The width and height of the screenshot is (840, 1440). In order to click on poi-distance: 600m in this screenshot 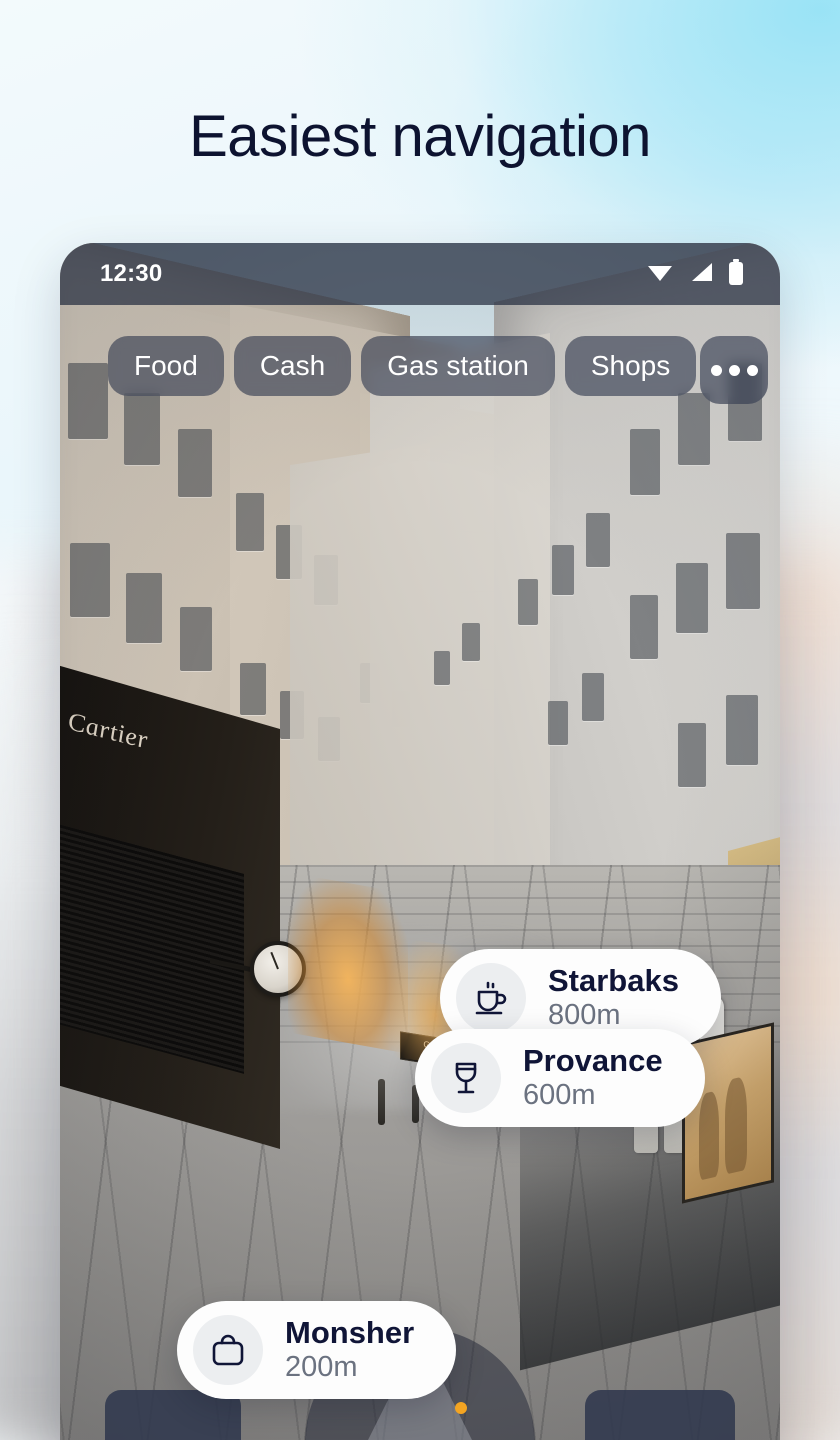, I will do `click(559, 1095)`.